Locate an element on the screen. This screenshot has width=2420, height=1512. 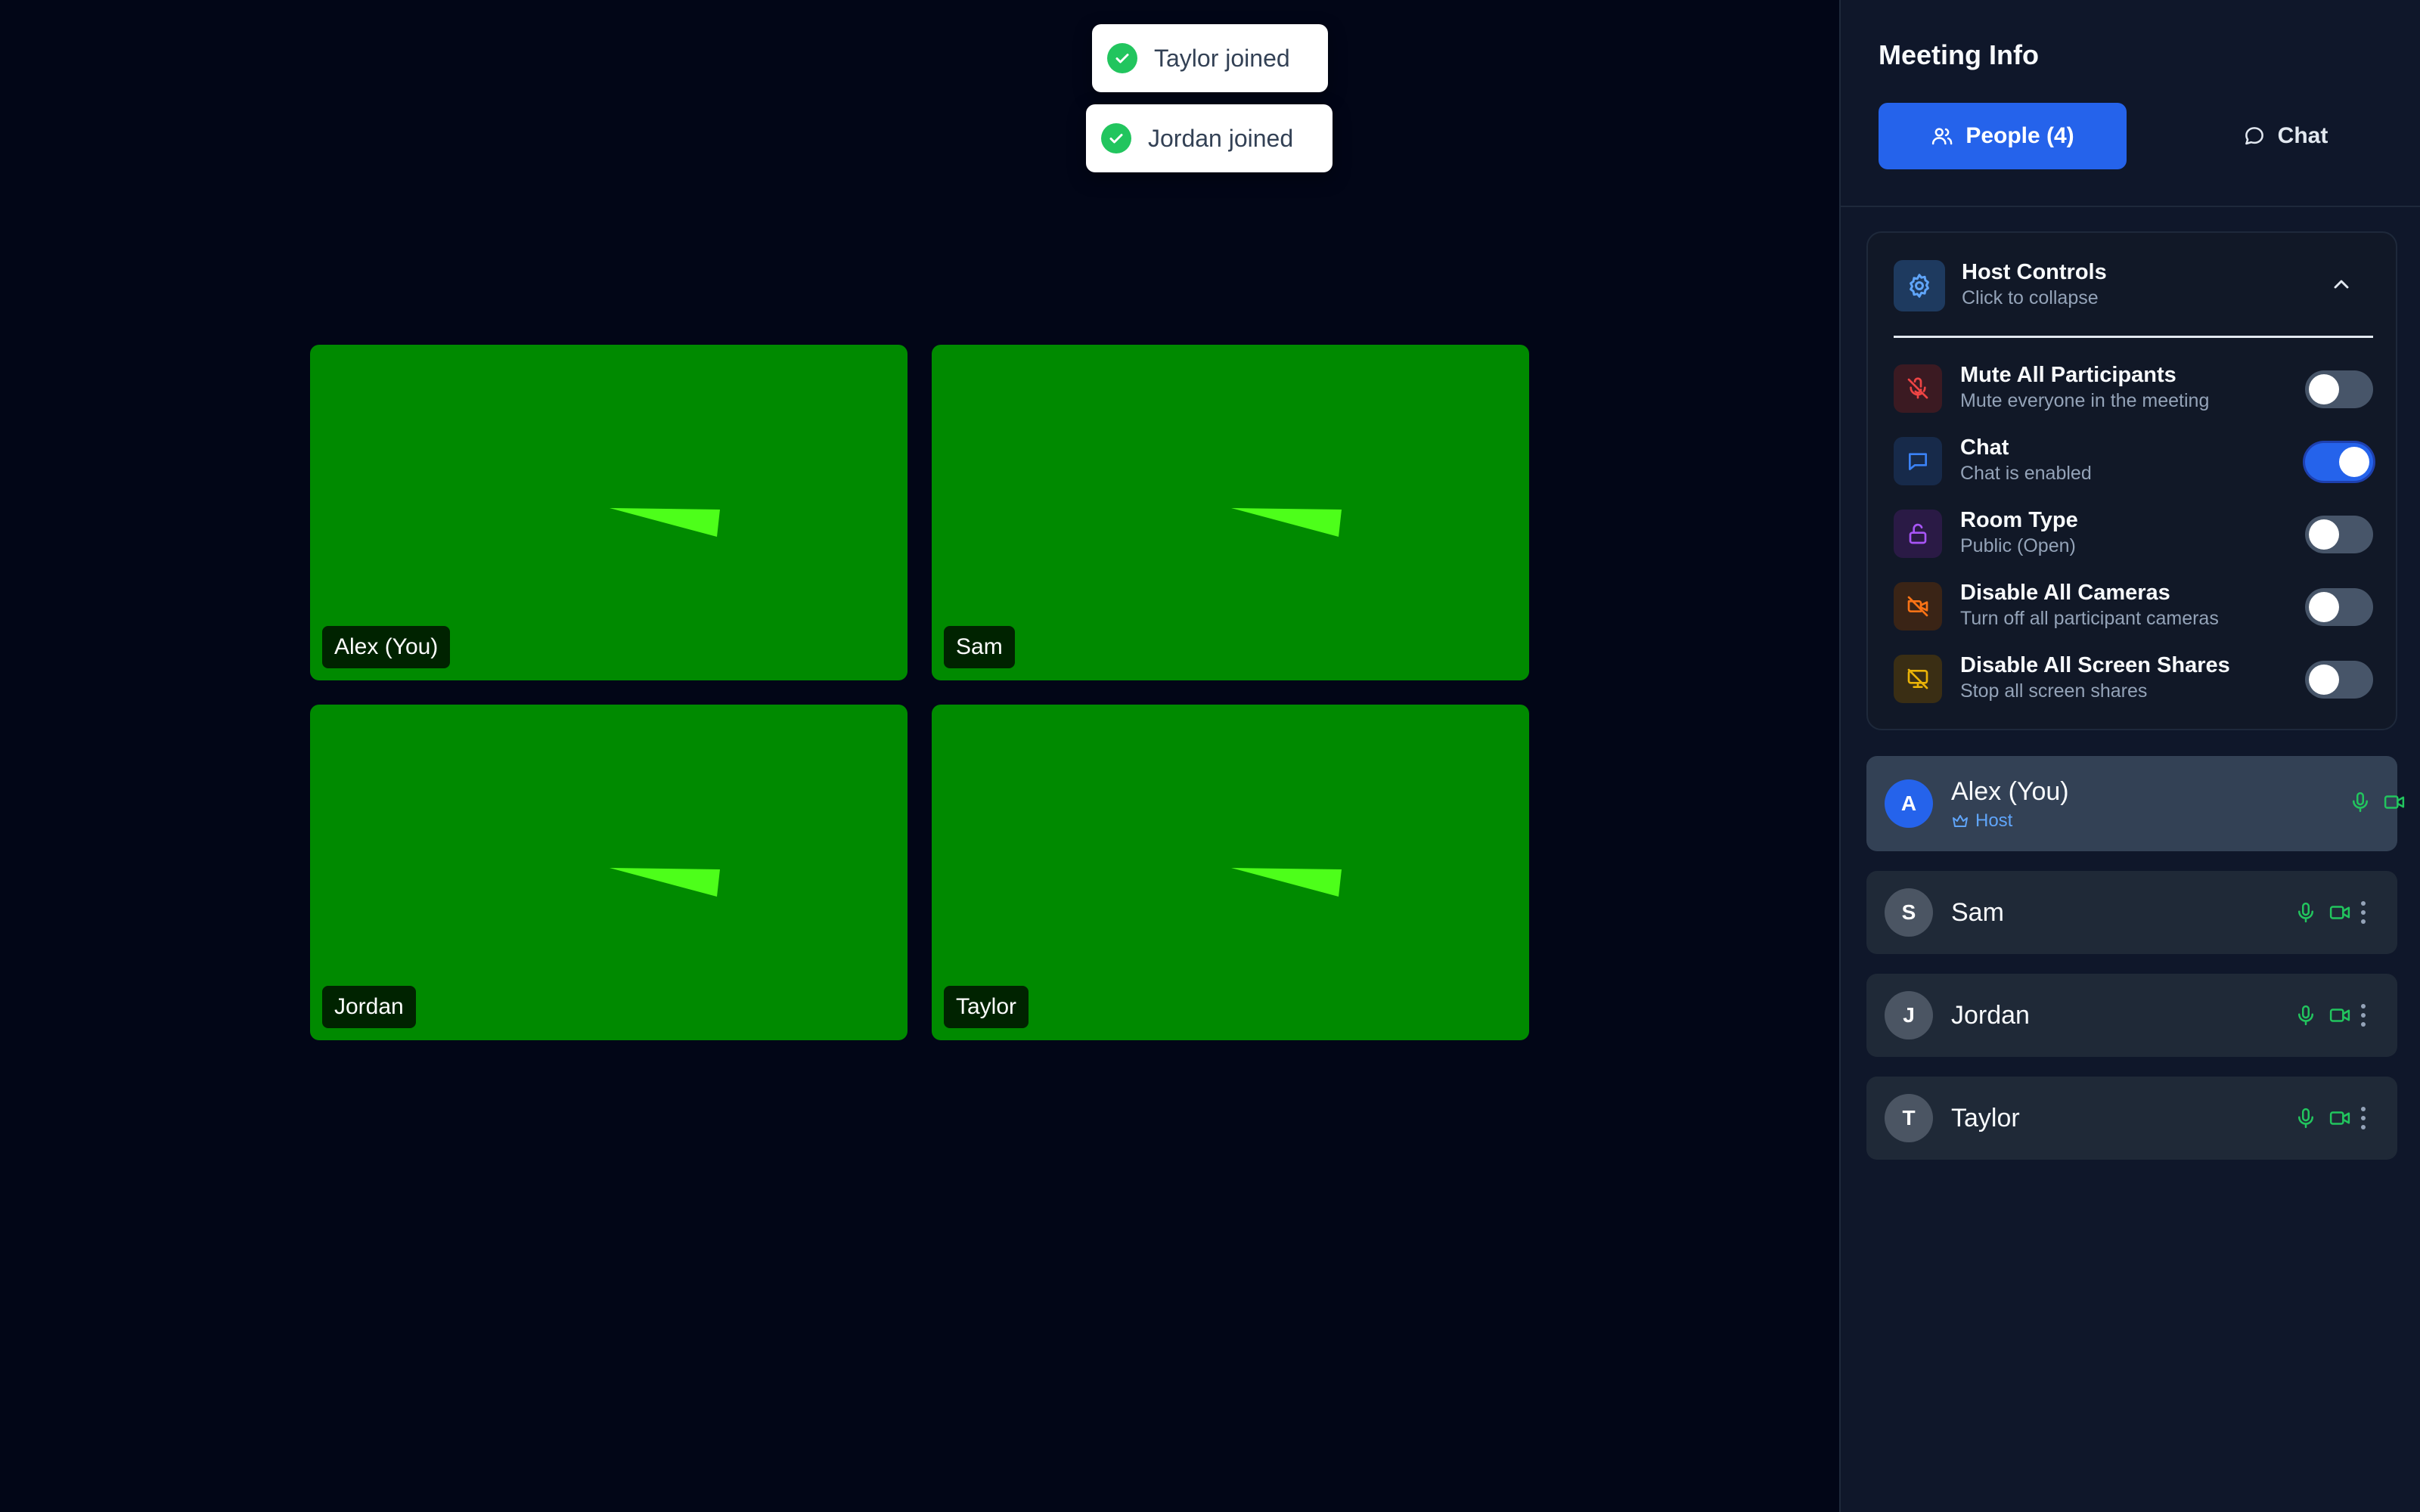
control-title: Mute All Participants is located at coordinates (2068, 375).